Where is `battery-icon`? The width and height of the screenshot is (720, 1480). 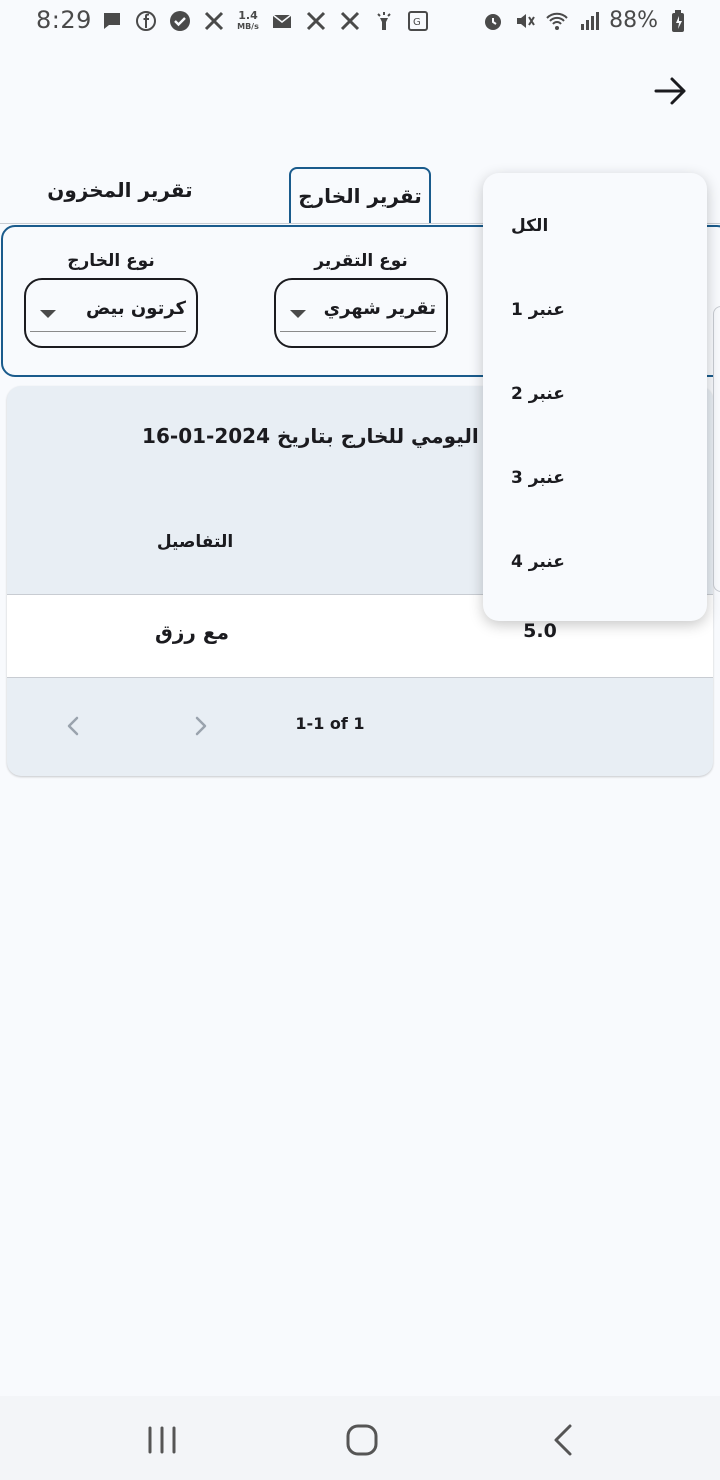
battery-icon is located at coordinates (678, 21).